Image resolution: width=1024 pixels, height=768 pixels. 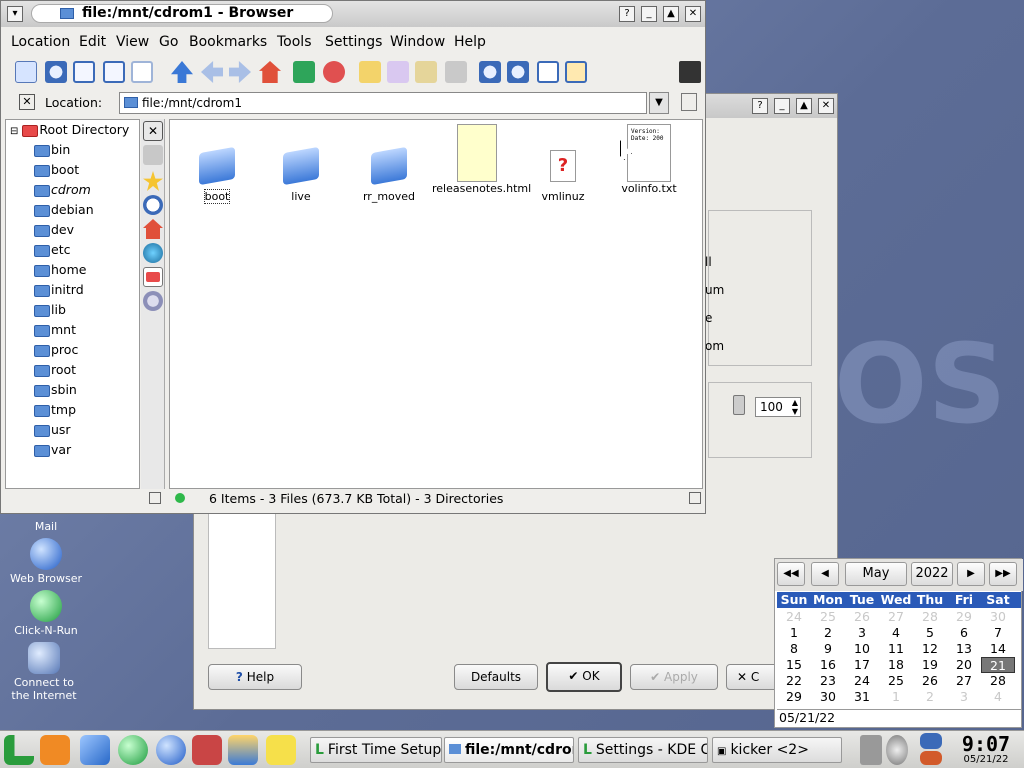 I want to click on system-tray-icon, so click(x=897, y=750).